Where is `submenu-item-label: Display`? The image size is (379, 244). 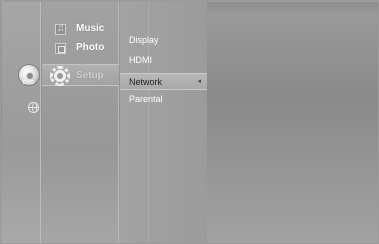 submenu-item-label: Display is located at coordinates (144, 40).